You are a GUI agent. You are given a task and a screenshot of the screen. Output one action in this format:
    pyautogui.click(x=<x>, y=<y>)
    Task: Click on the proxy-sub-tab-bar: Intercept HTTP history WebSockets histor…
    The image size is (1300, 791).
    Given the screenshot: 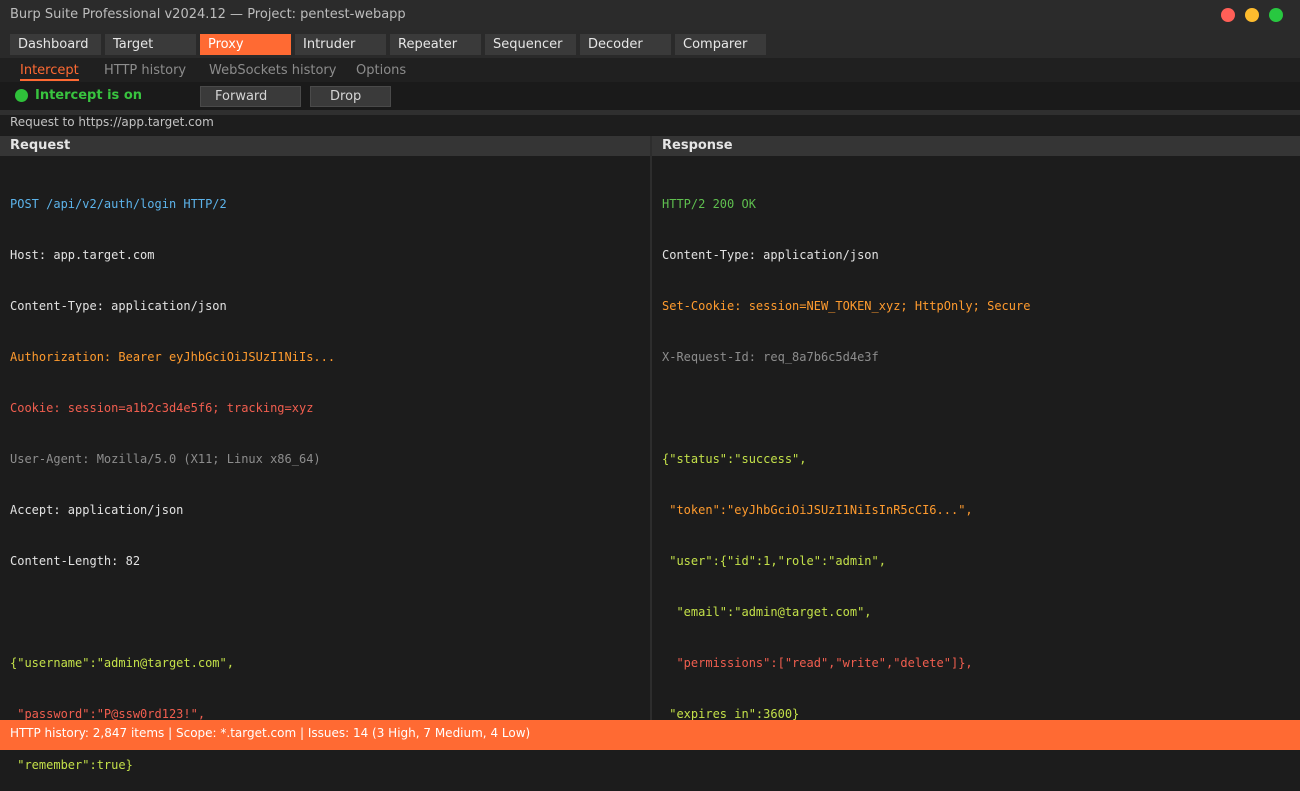 What is the action you would take?
    pyautogui.click(x=650, y=70)
    